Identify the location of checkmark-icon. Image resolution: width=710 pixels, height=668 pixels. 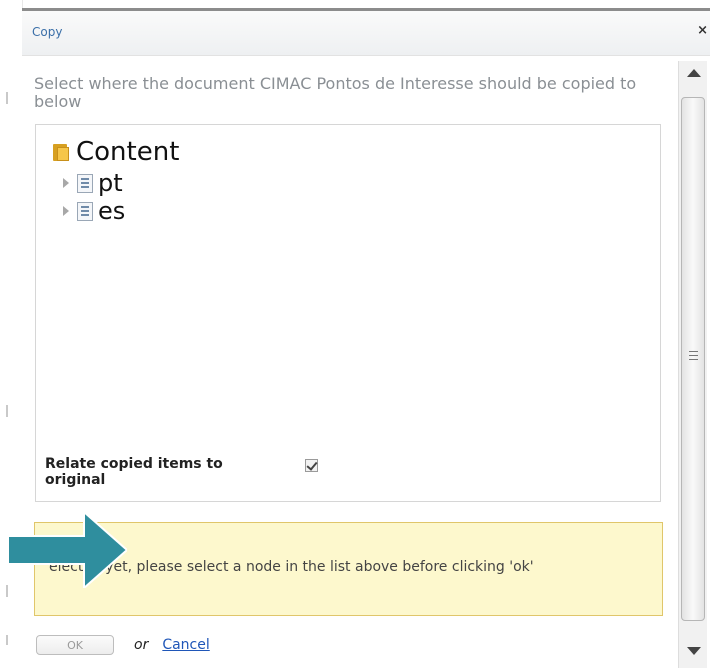
(312, 465).